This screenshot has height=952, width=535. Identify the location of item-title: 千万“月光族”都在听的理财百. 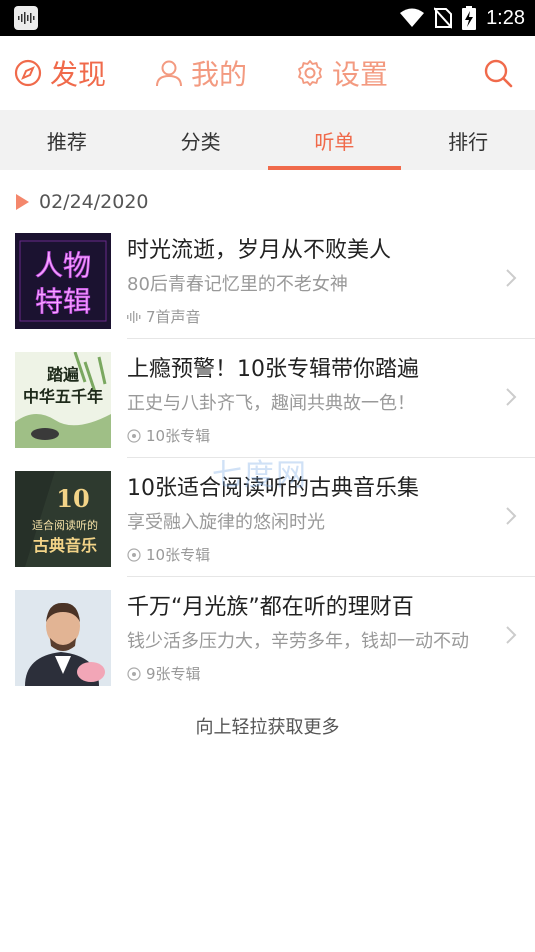
(270, 607).